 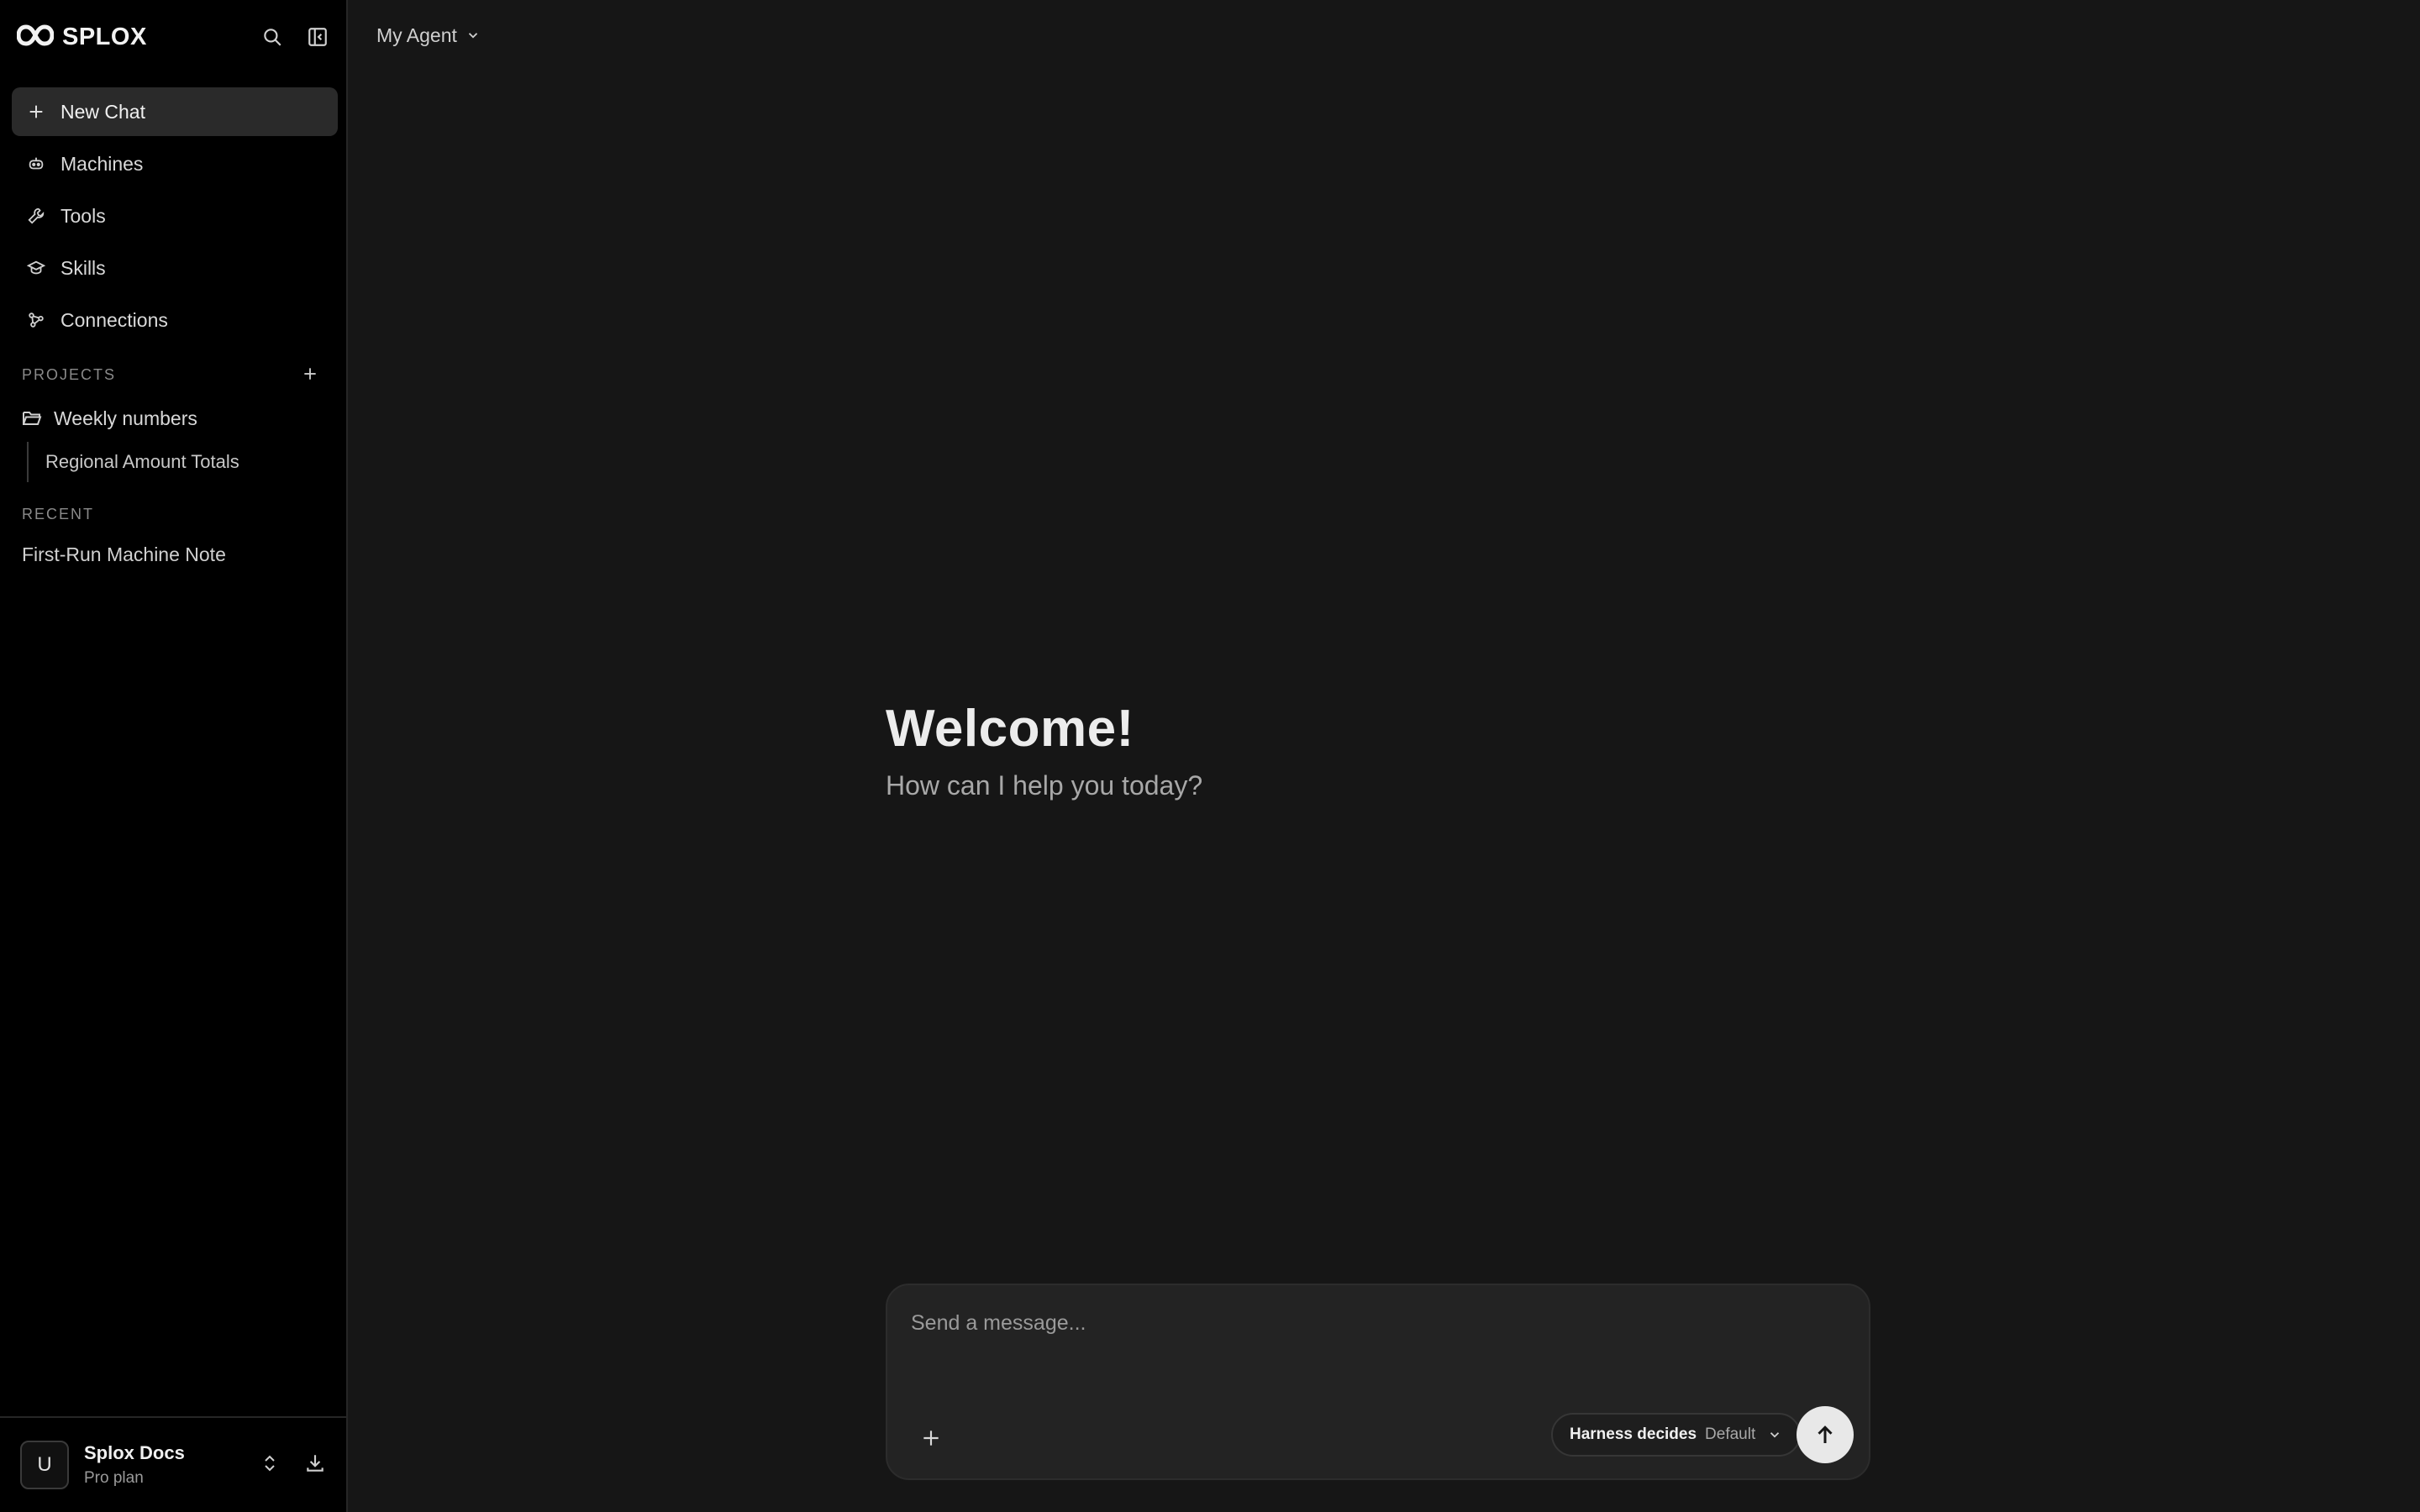 I want to click on nav-label-connections: Connections, so click(x=114, y=319).